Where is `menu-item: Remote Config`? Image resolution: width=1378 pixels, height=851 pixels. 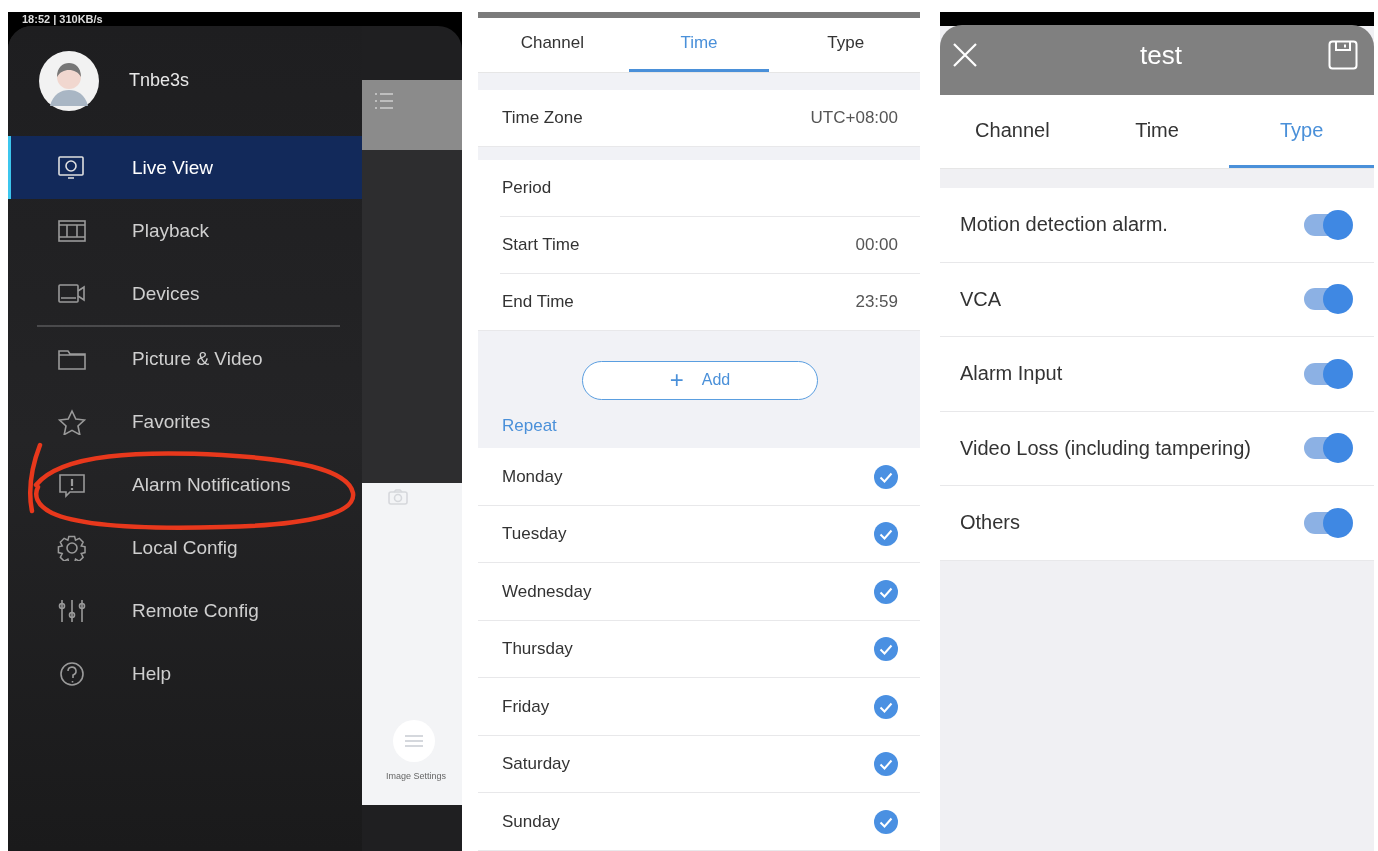 menu-item: Remote Config is located at coordinates (185, 610).